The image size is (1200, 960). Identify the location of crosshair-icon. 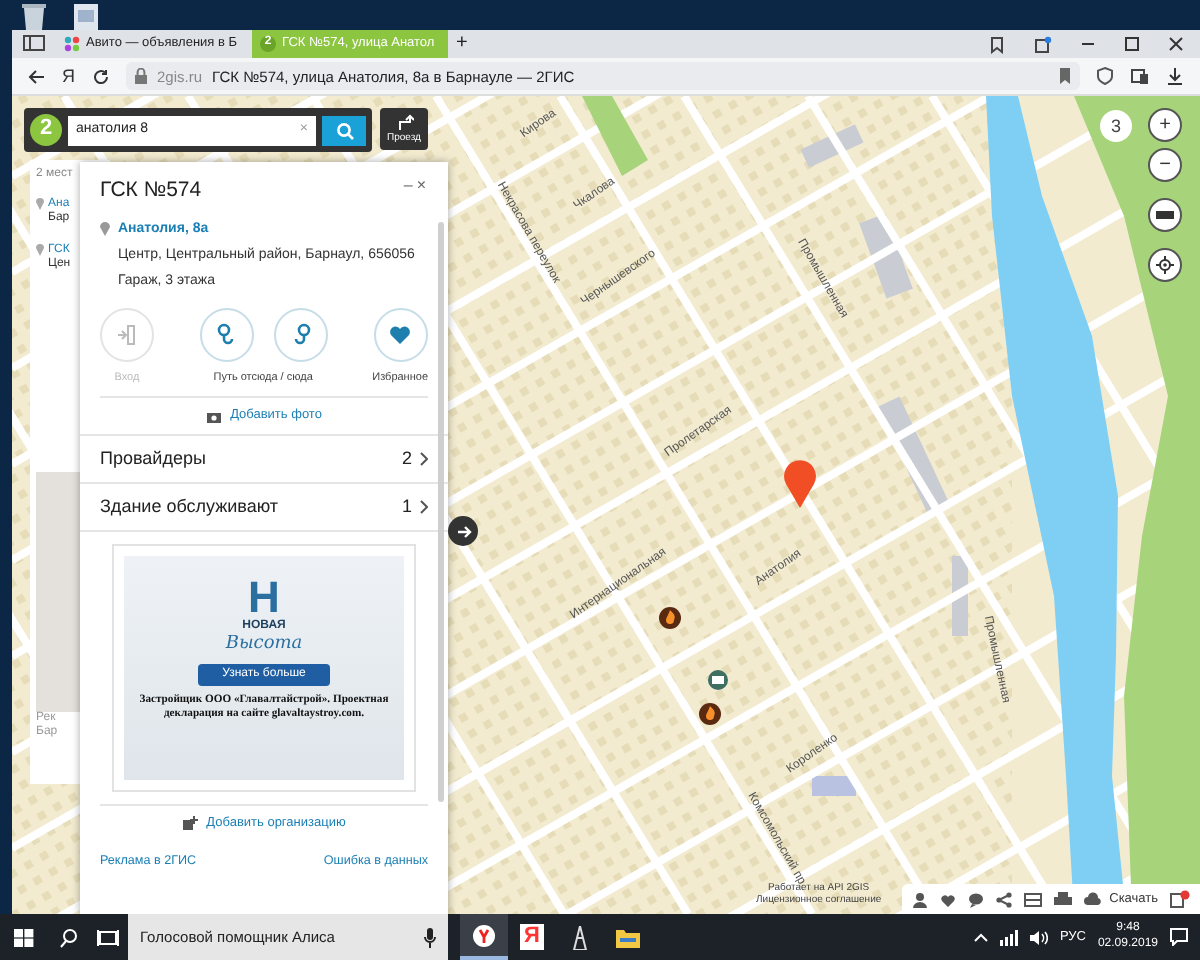
(1165, 265).